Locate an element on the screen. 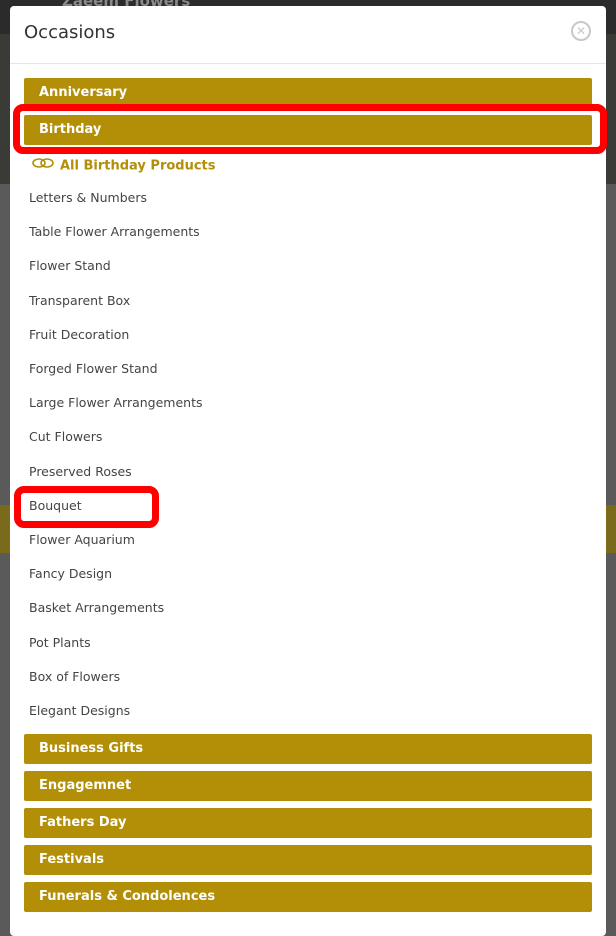 The image size is (616, 936). modal-header: Occasions ✕ is located at coordinates (308, 35).